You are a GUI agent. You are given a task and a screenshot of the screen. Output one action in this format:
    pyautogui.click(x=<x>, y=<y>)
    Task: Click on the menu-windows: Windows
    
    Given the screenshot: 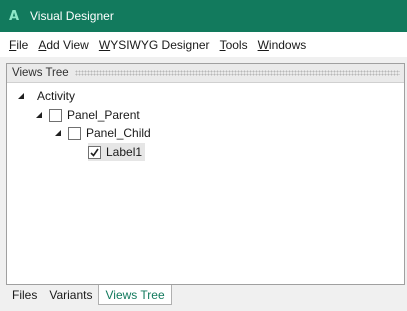 What is the action you would take?
    pyautogui.click(x=282, y=45)
    